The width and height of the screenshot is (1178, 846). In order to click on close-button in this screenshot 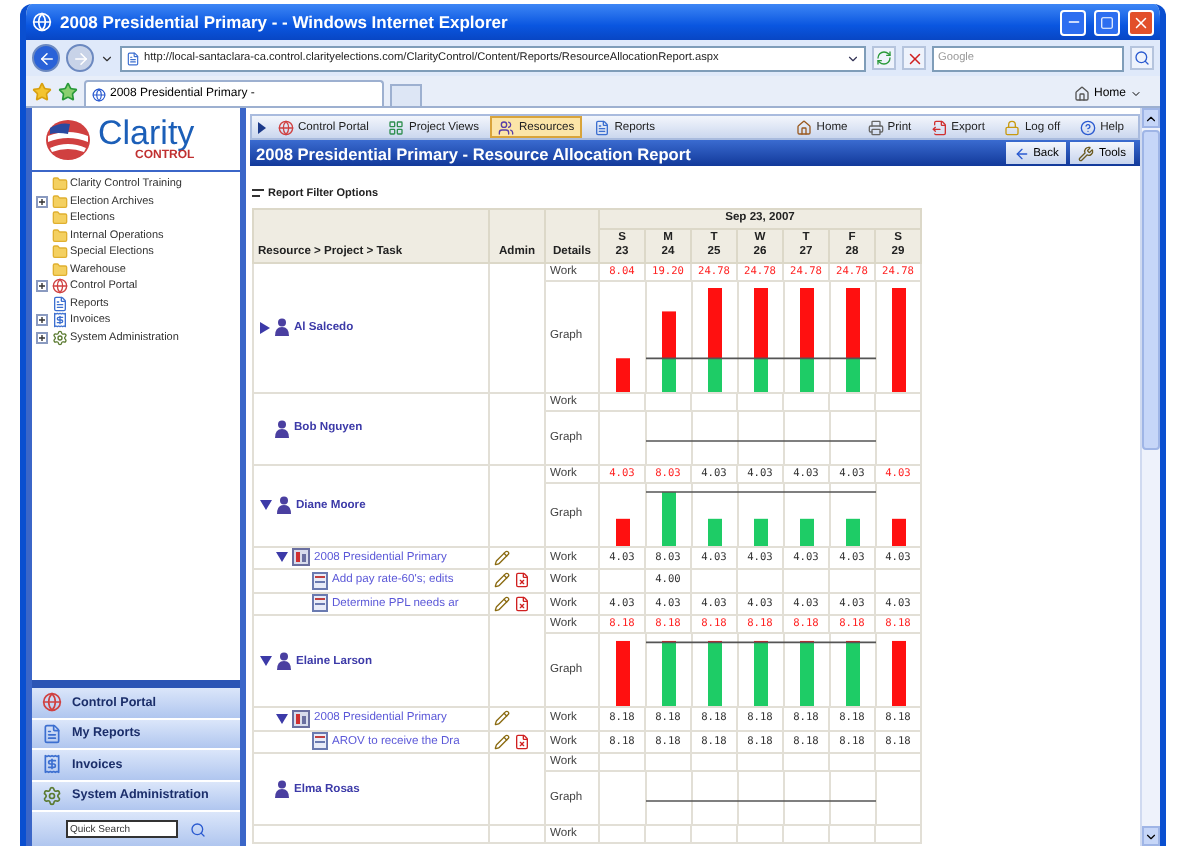, I will do `click(1141, 22)`.